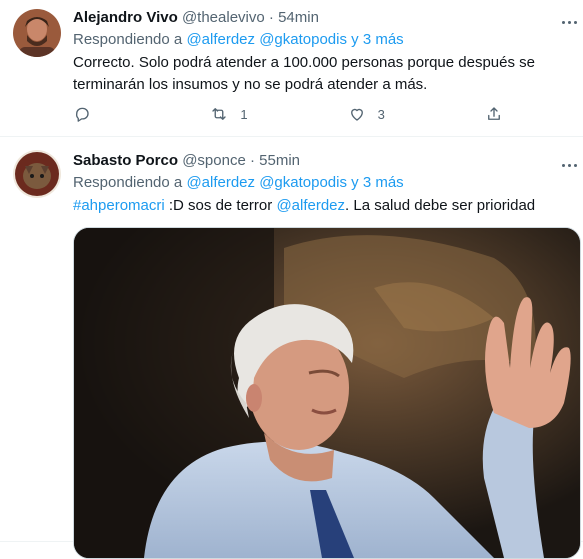 Image resolution: width=583 pixels, height=559 pixels. What do you see at coordinates (214, 160) in the screenshot?
I see `handle: @sponce` at bounding box center [214, 160].